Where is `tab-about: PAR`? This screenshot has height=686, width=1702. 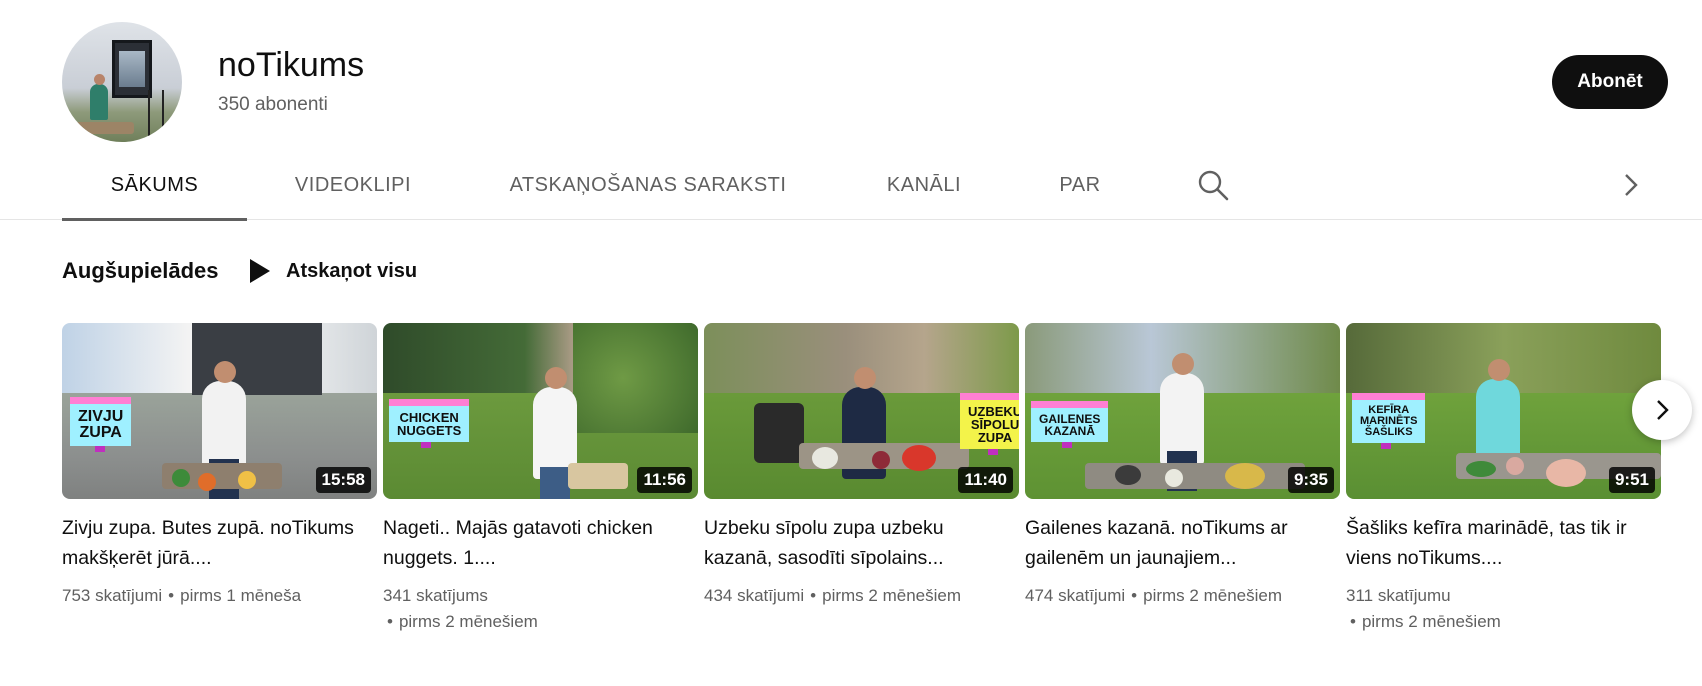 tab-about: PAR is located at coordinates (1080, 185).